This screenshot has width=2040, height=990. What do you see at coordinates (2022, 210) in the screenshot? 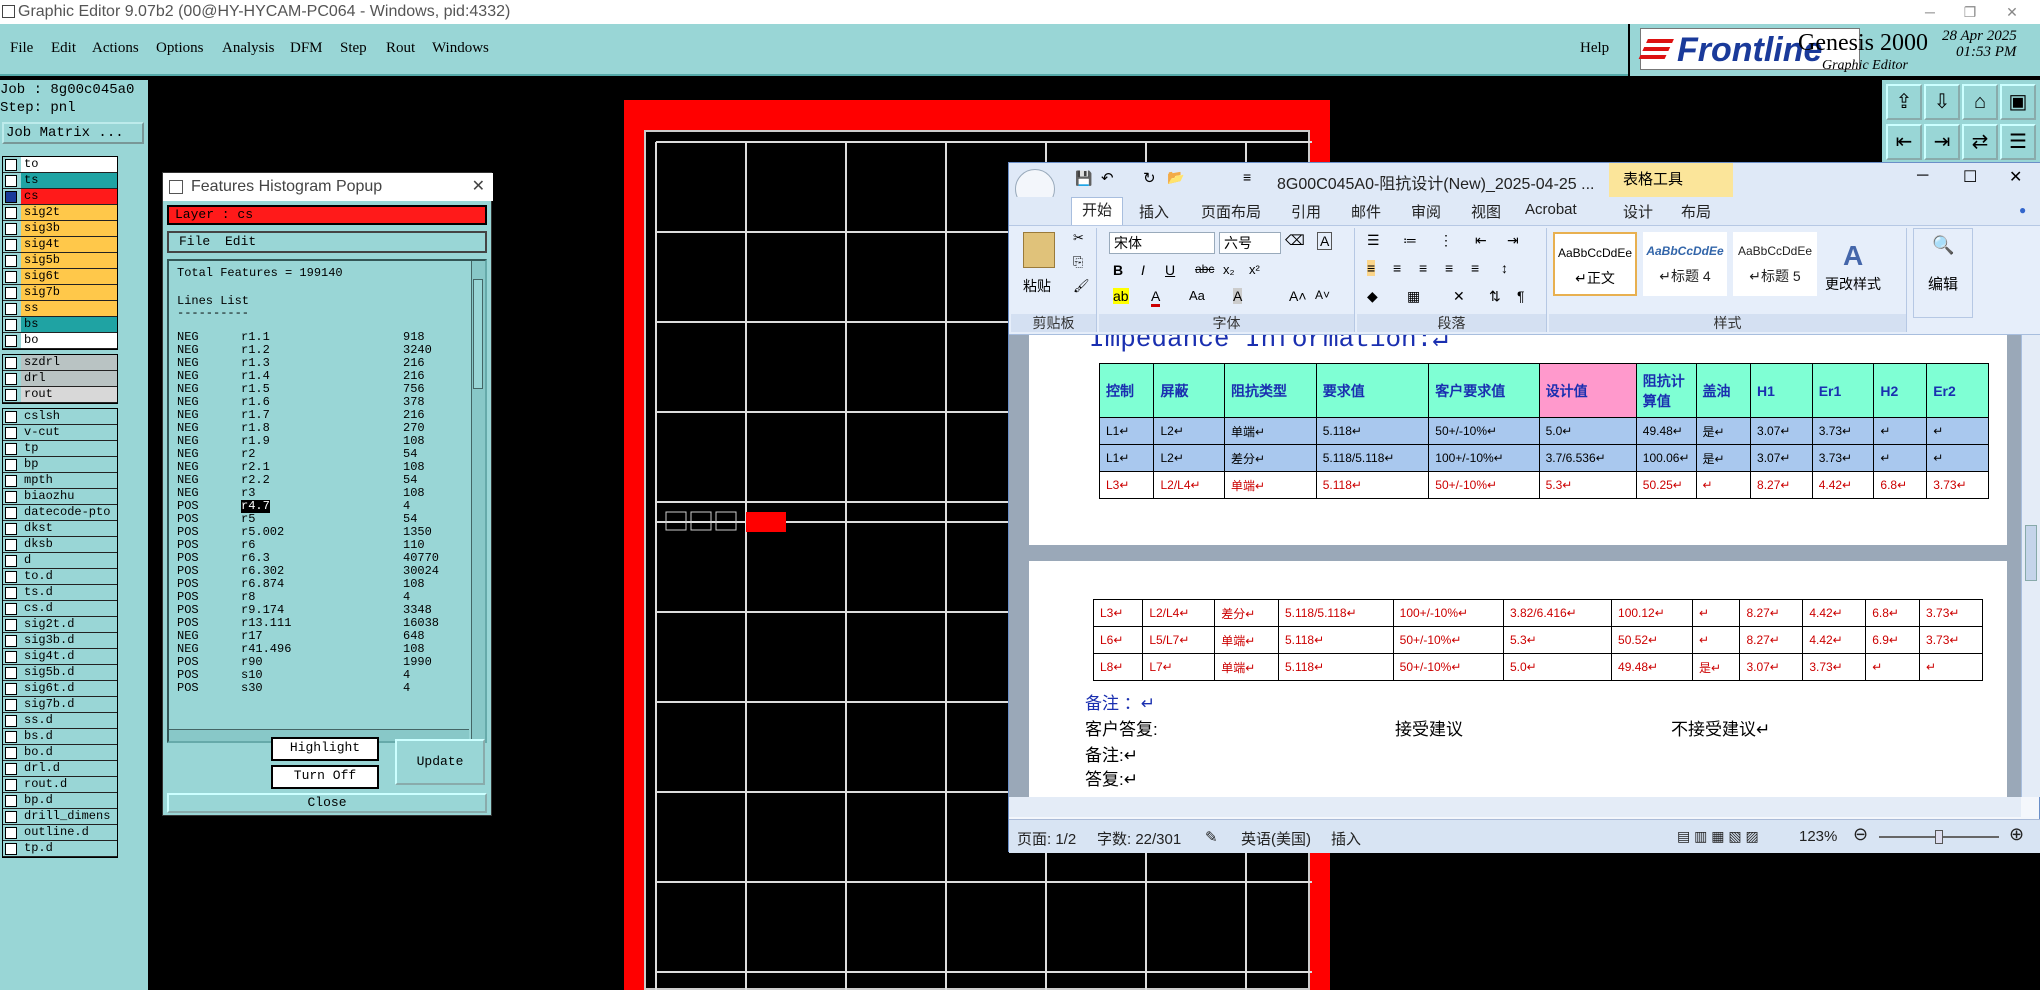
I see `help-icon: ●` at bounding box center [2022, 210].